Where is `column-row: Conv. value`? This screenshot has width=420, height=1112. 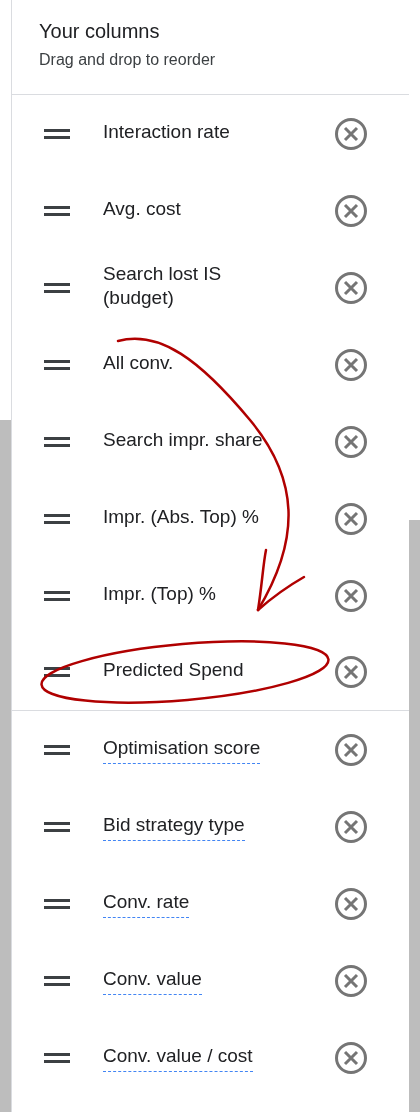 column-row: Conv. value is located at coordinates (210, 980).